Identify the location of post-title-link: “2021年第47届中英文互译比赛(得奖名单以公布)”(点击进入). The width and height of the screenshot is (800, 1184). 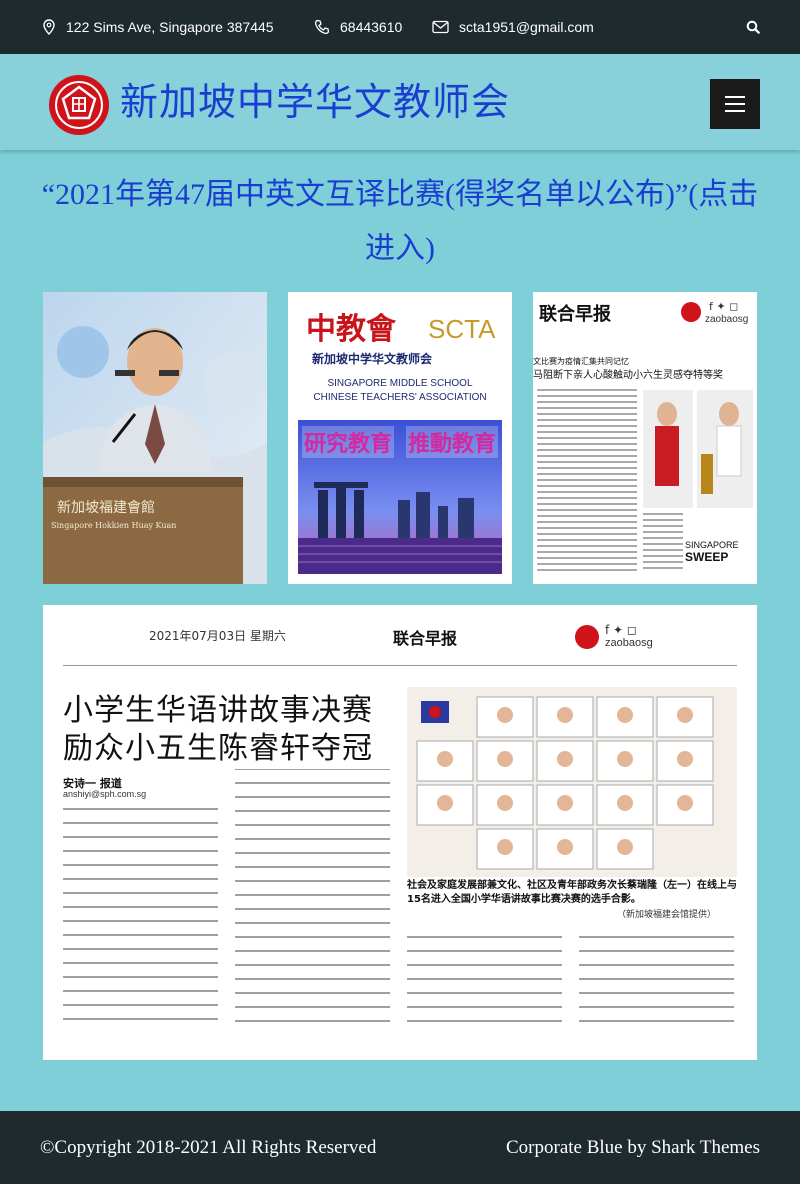
(400, 222).